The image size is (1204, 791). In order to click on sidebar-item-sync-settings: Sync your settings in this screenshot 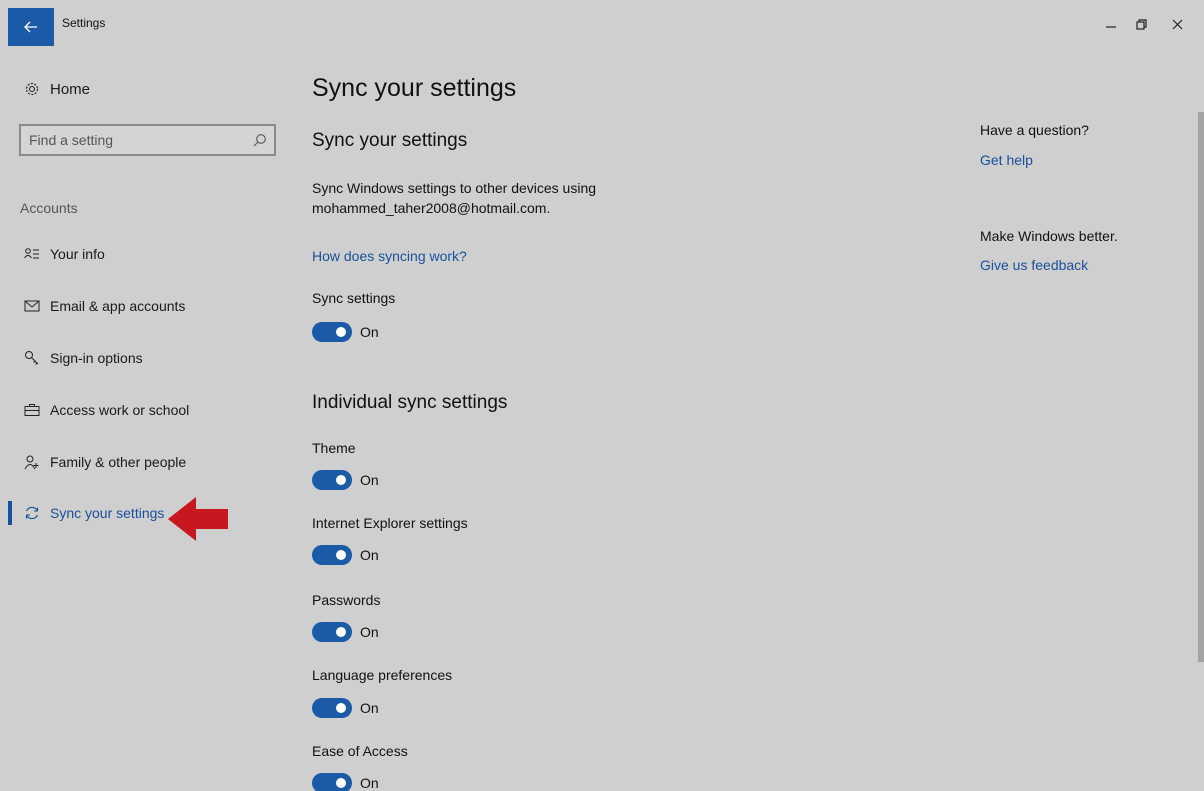, I will do `click(92, 513)`.